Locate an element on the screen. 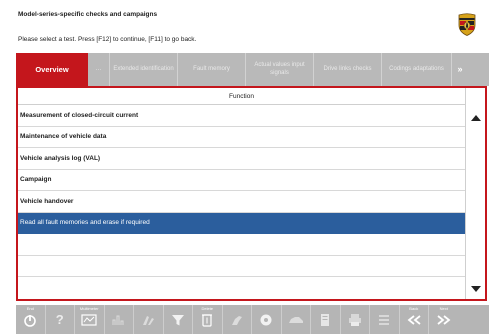  record-icon is located at coordinates (266, 319).